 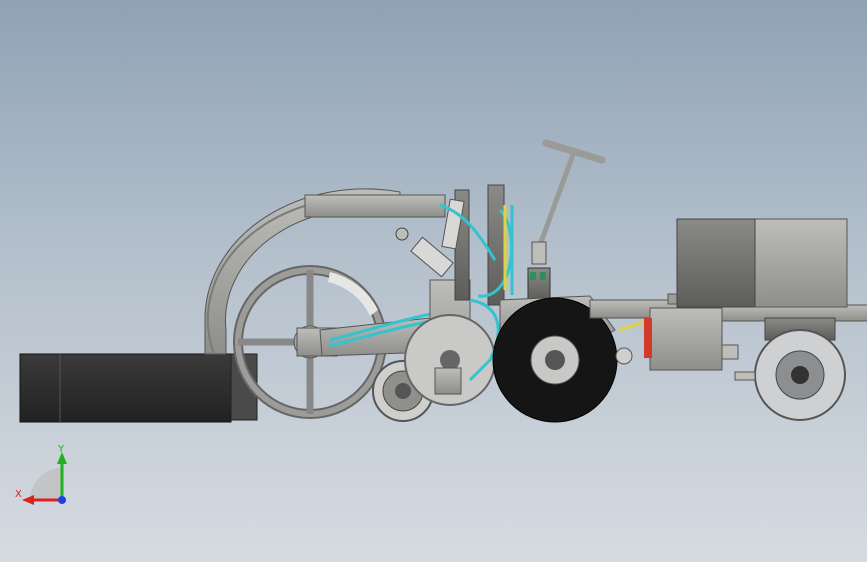 I want to click on rear-hopper-box, so click(x=138, y=388).